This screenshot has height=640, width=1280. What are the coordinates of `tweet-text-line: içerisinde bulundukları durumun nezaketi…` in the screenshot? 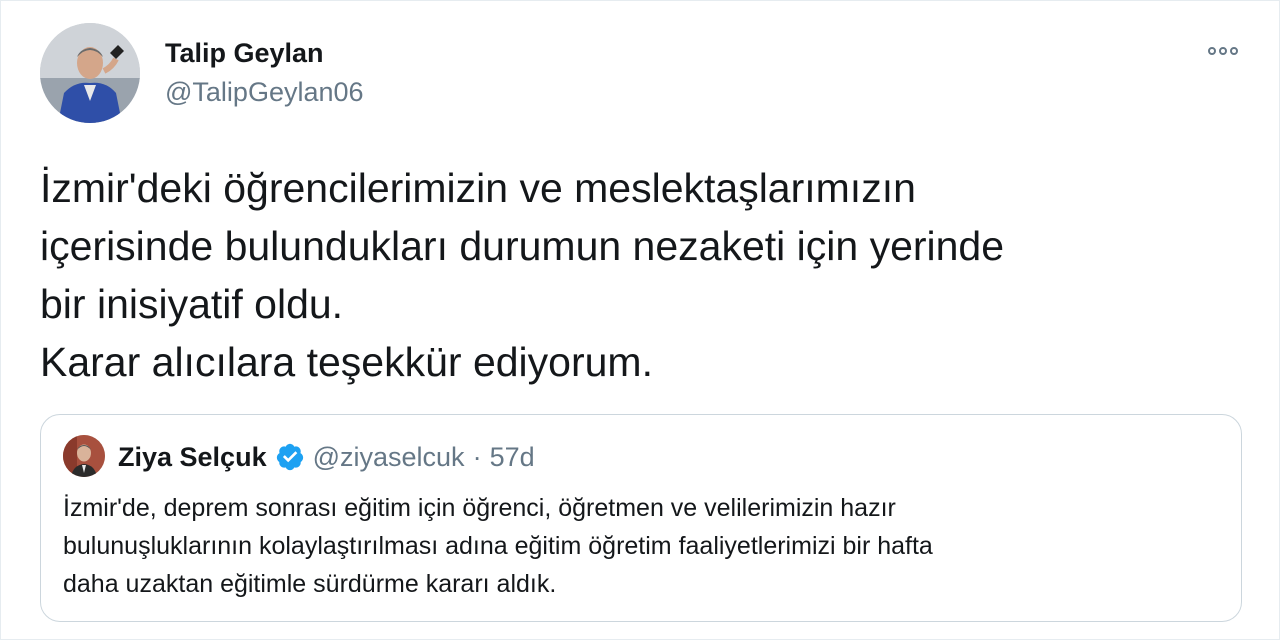 It's located at (522, 246).